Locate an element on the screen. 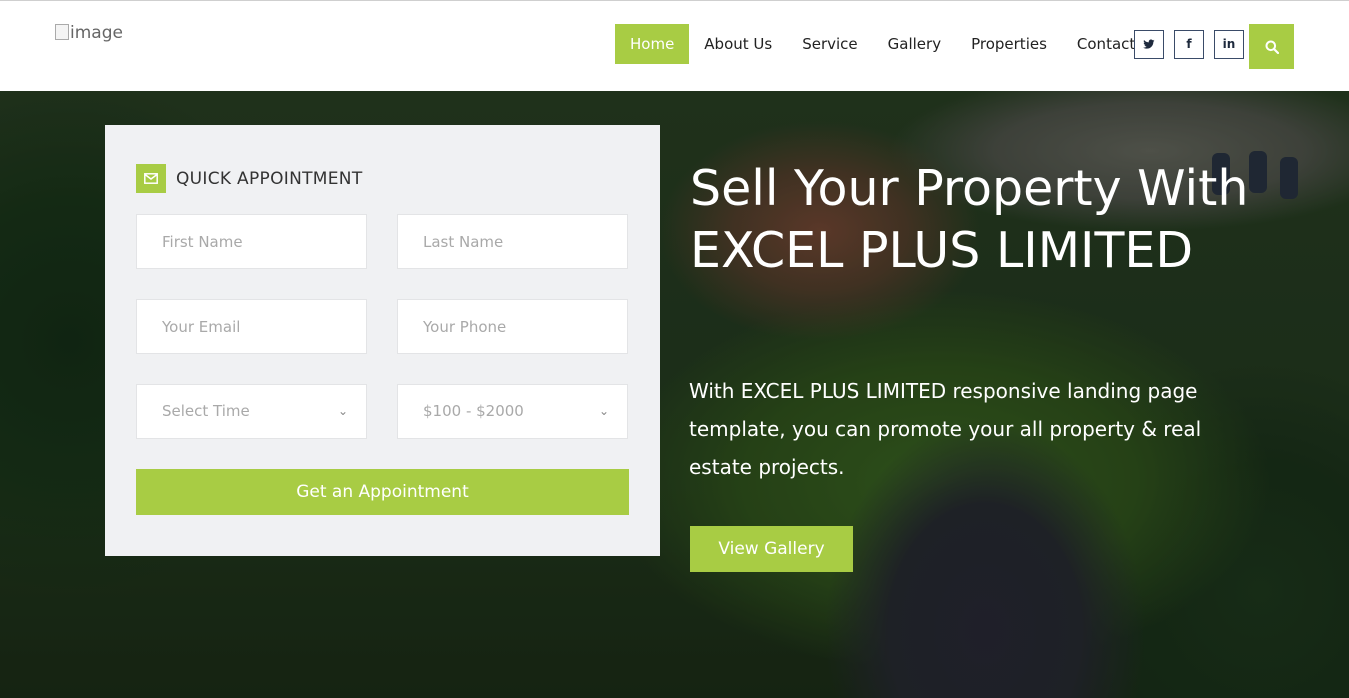  nav-item-about-us: About Us is located at coordinates (738, 44).